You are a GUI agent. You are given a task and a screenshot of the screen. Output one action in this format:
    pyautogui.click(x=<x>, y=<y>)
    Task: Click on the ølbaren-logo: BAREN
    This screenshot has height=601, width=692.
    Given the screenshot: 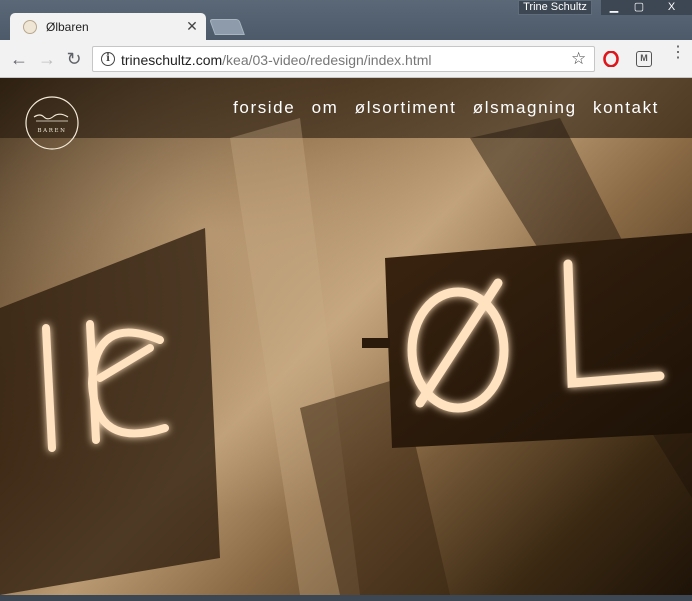 What is the action you would take?
    pyautogui.click(x=52, y=123)
    